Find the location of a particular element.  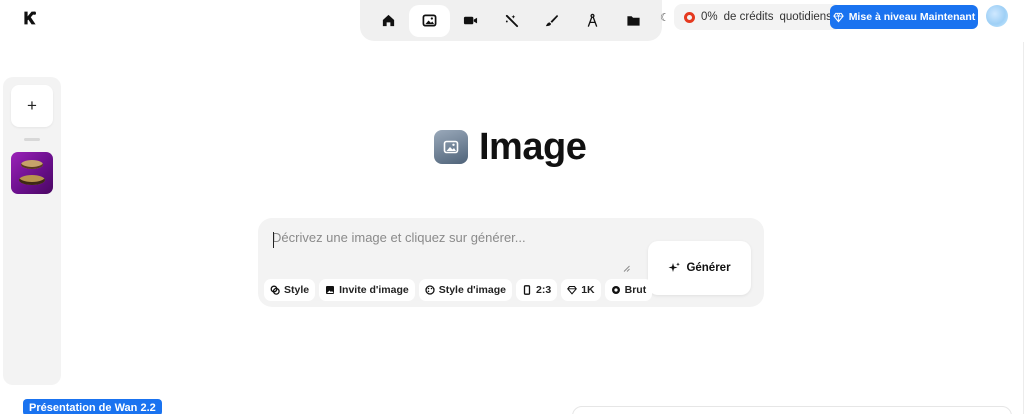

credits-label: de crédits is located at coordinates (748, 17).